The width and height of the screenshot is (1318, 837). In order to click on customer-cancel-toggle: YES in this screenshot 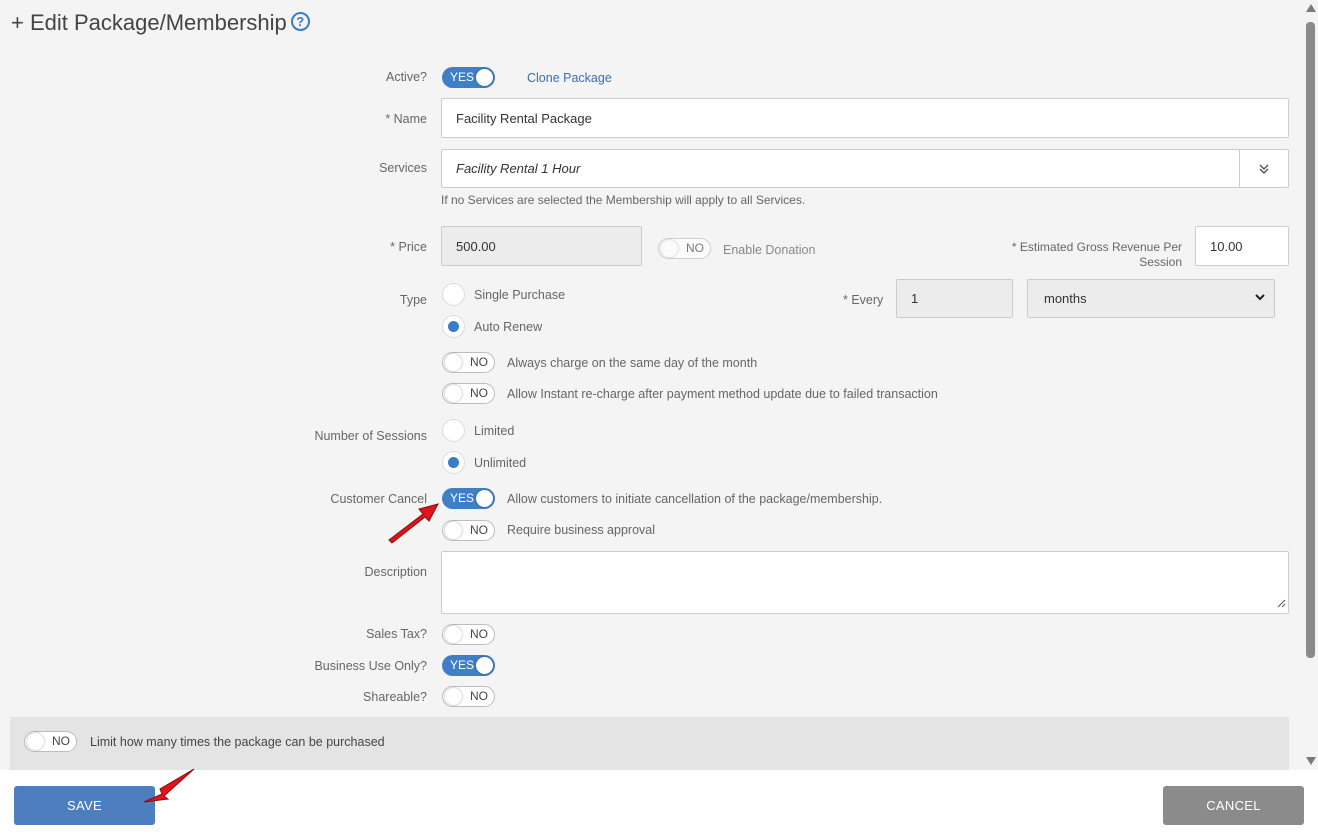, I will do `click(468, 498)`.